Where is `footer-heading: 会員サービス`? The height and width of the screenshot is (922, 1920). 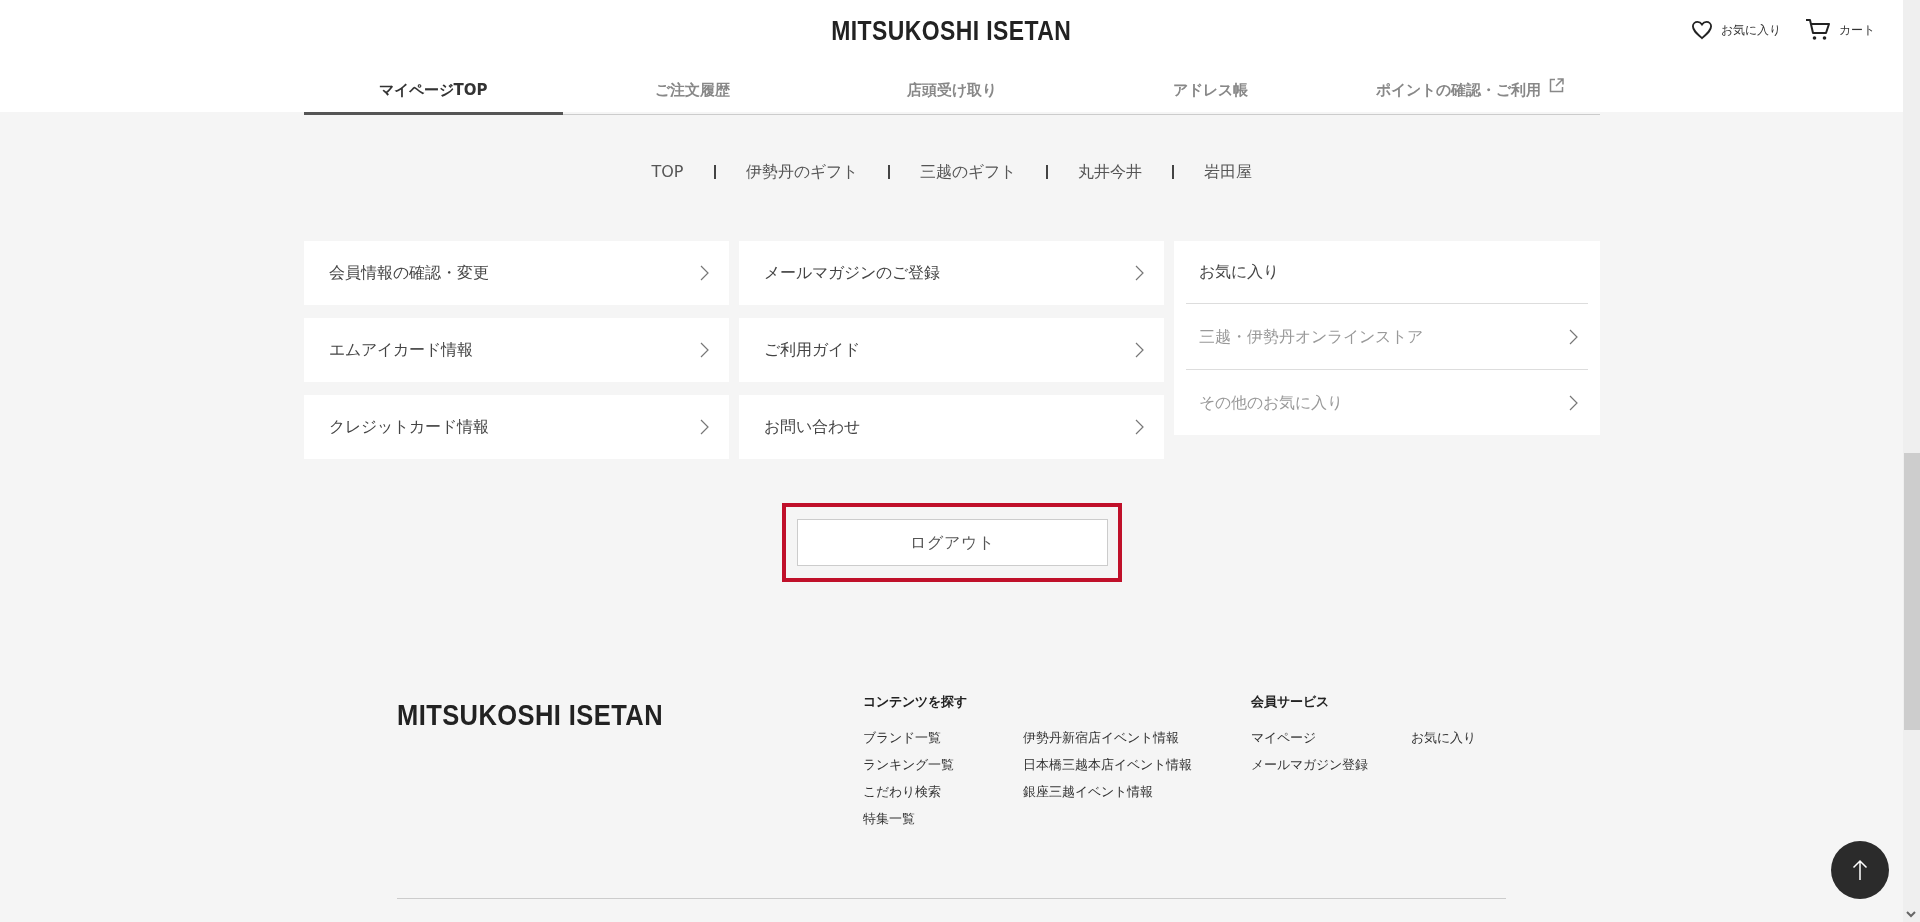
footer-heading: 会員サービス is located at coordinates (1290, 702).